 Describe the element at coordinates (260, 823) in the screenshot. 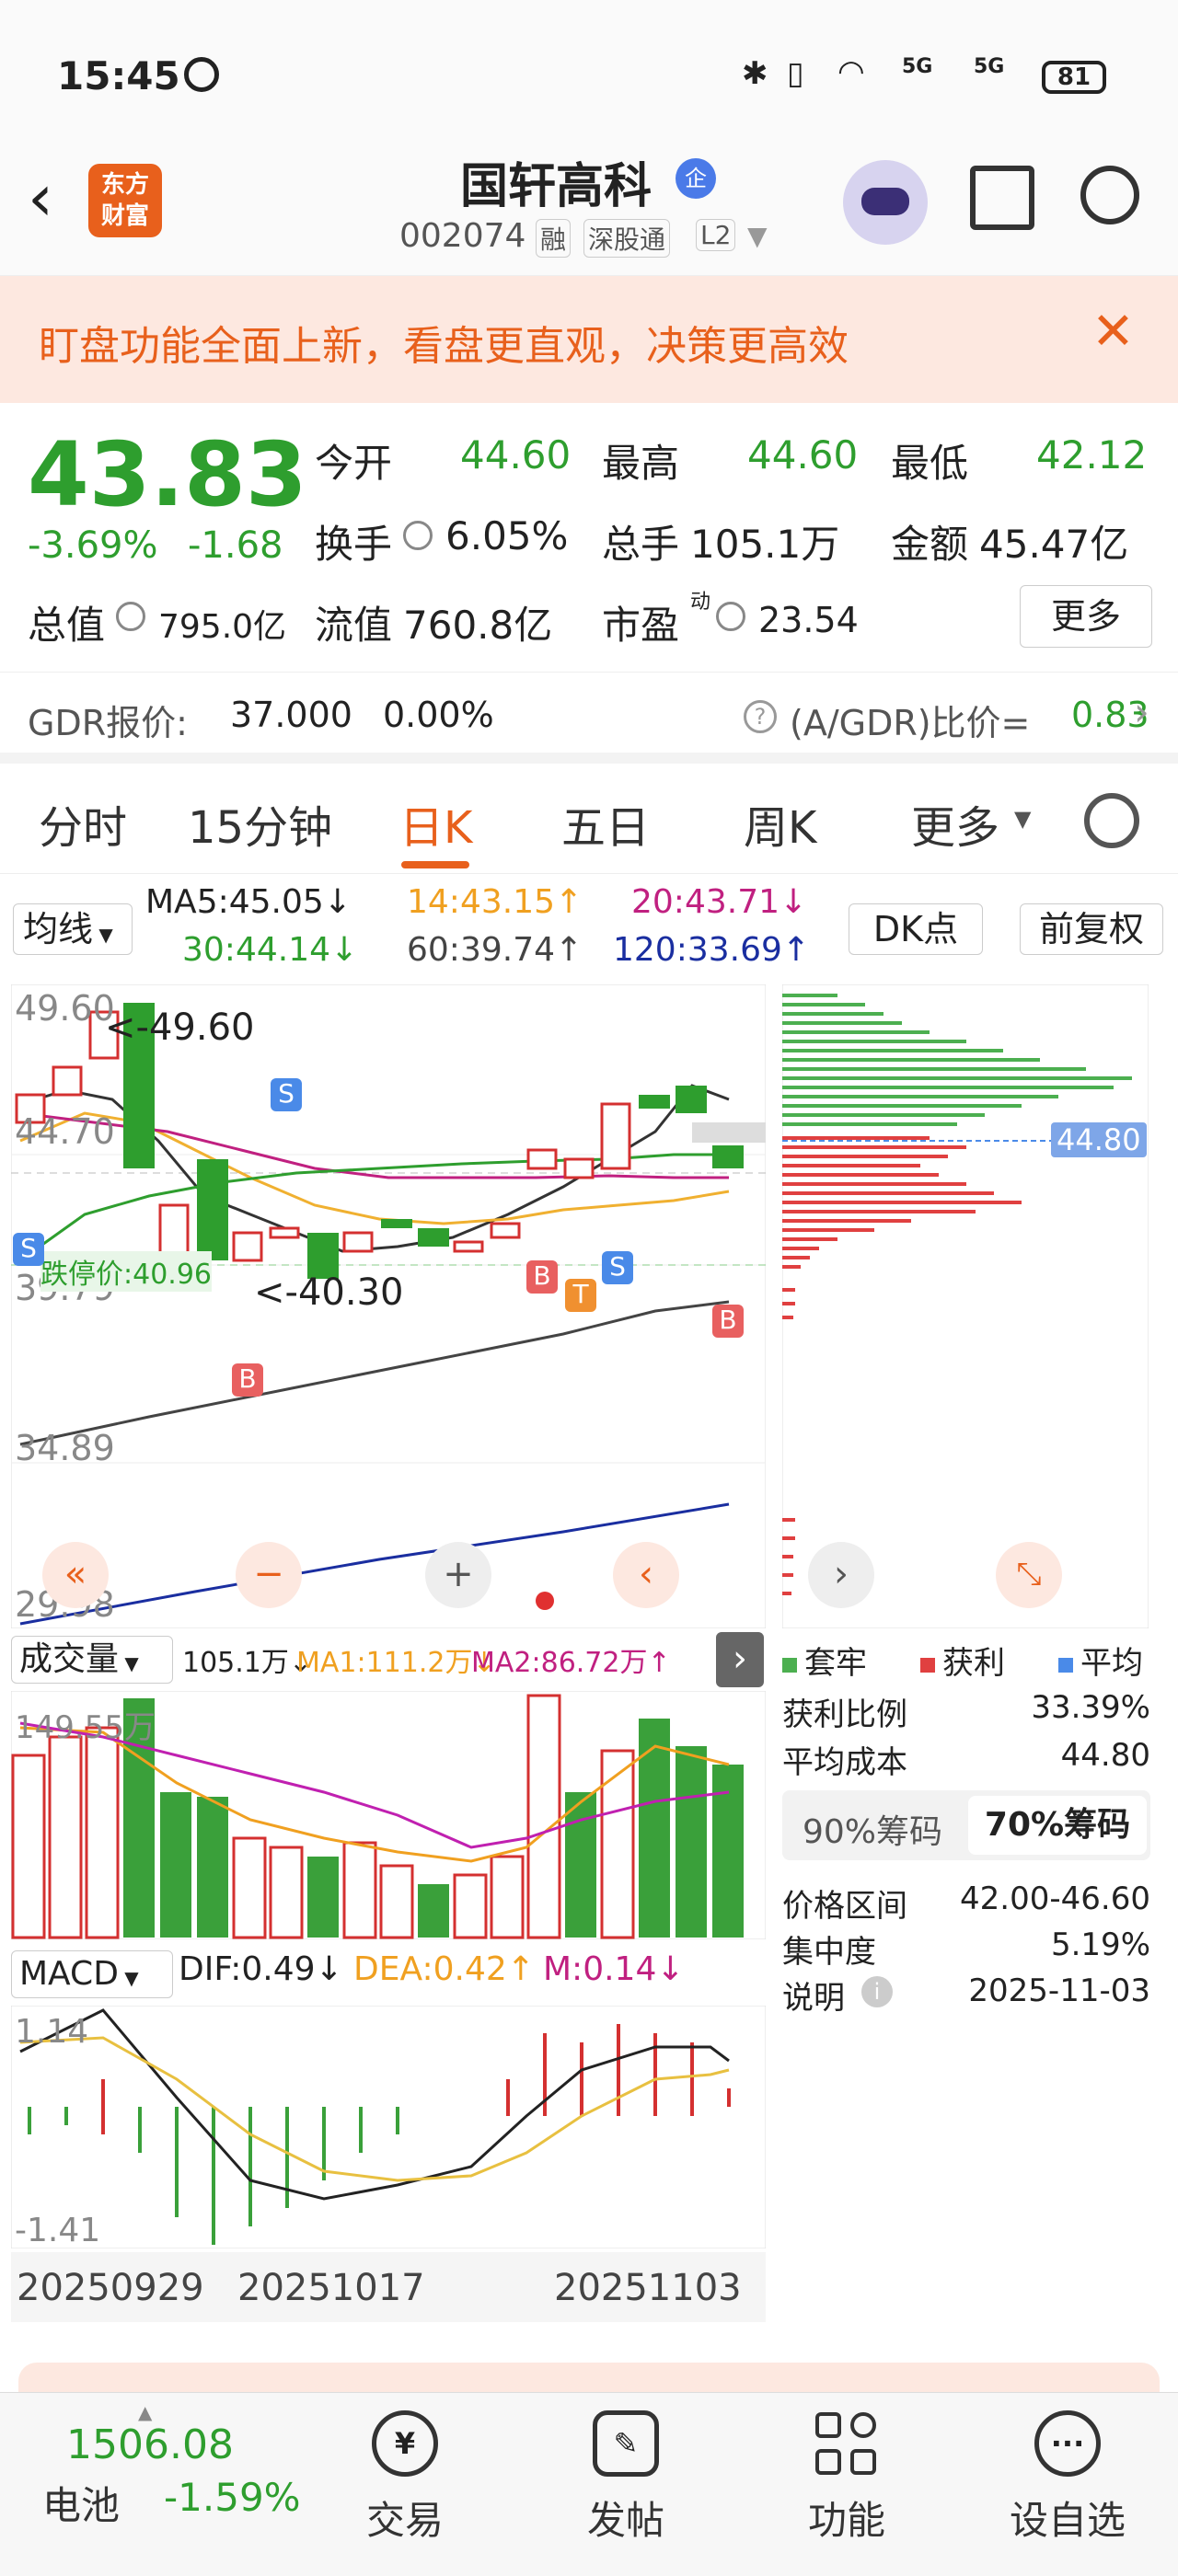

I see `tab-15min: 15分钟` at that location.